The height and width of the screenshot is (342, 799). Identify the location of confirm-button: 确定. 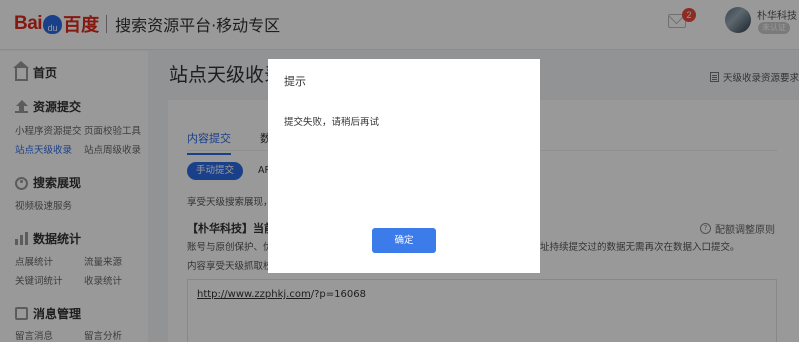
(404, 240).